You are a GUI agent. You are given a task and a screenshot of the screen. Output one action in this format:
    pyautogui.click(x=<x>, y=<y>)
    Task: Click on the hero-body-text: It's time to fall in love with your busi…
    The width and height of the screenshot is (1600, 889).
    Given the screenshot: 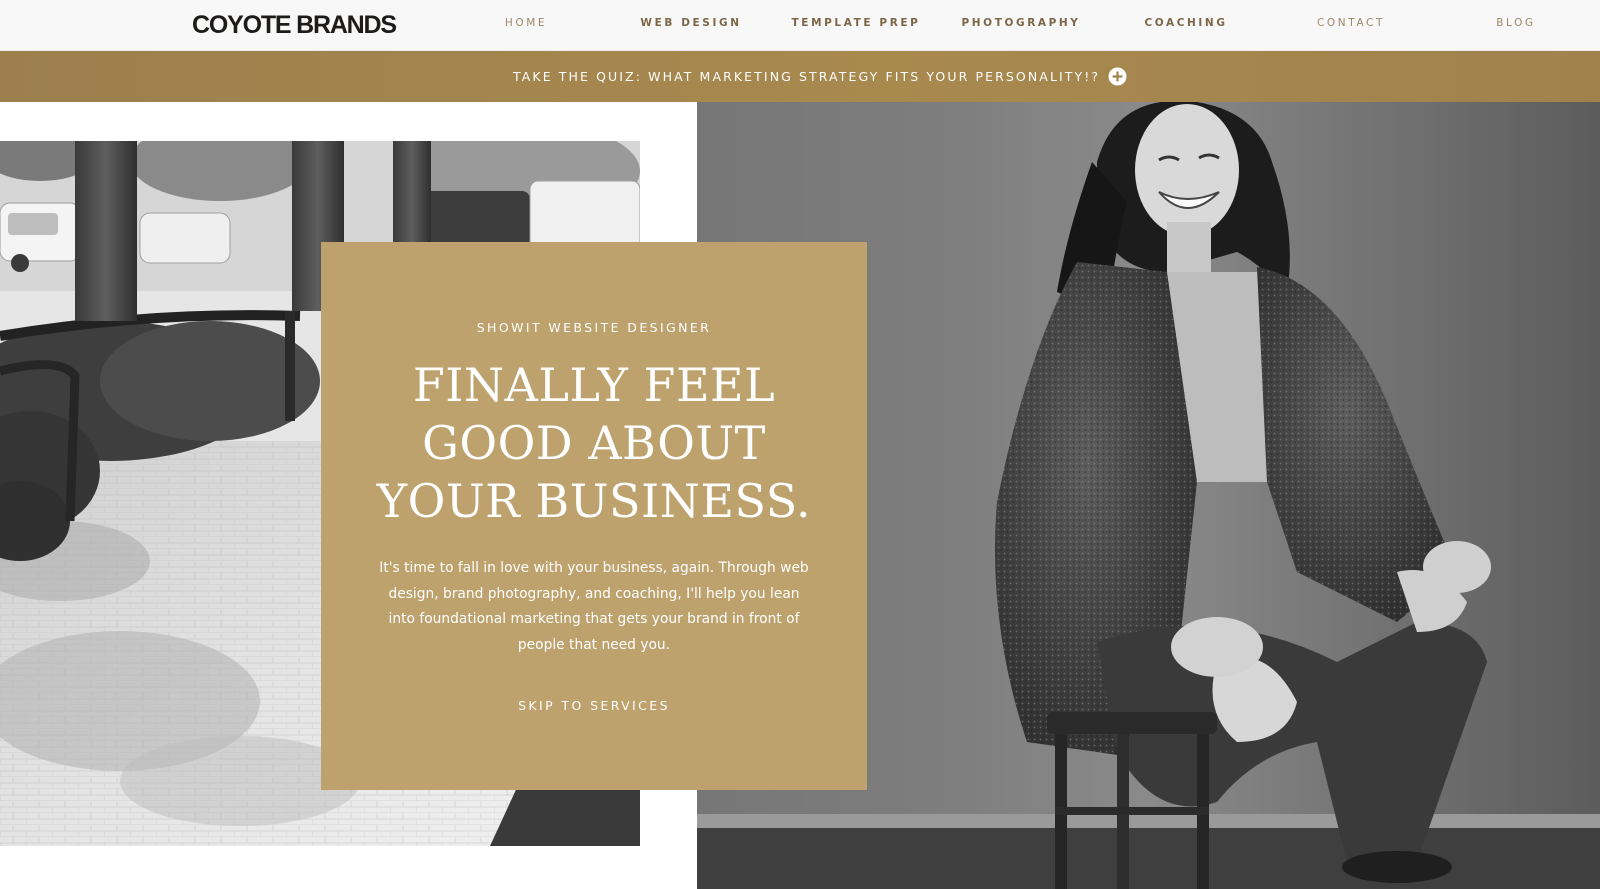 What is the action you would take?
    pyautogui.click(x=594, y=606)
    